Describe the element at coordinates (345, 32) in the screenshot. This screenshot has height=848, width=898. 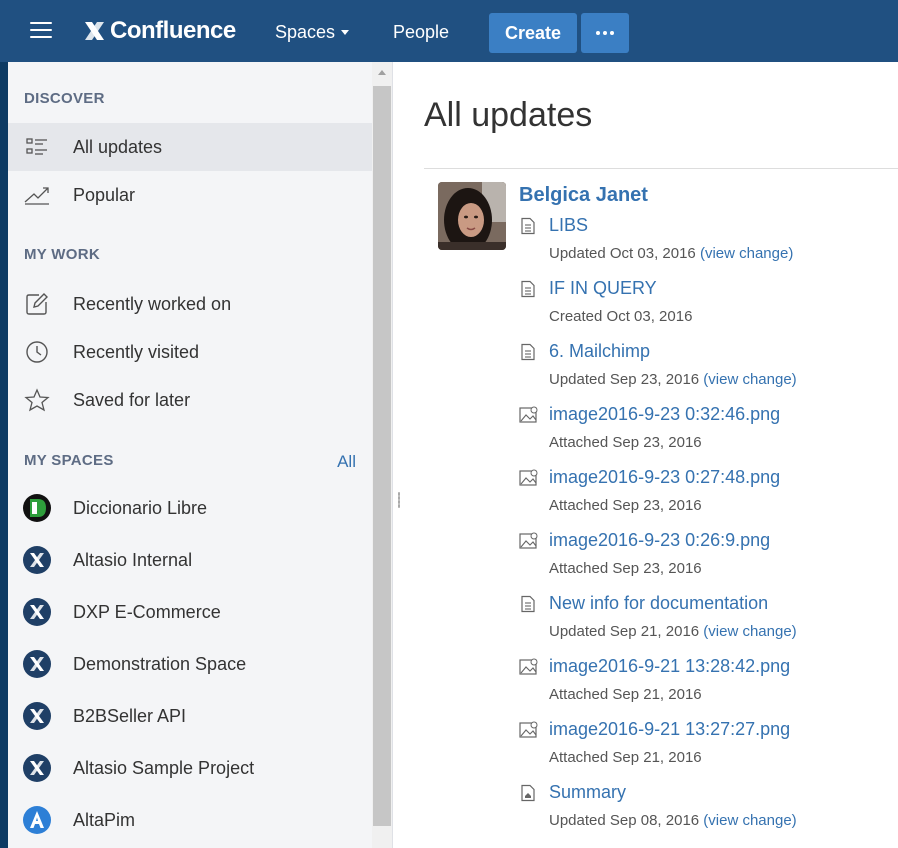
I see `chevron-down-icon` at that location.